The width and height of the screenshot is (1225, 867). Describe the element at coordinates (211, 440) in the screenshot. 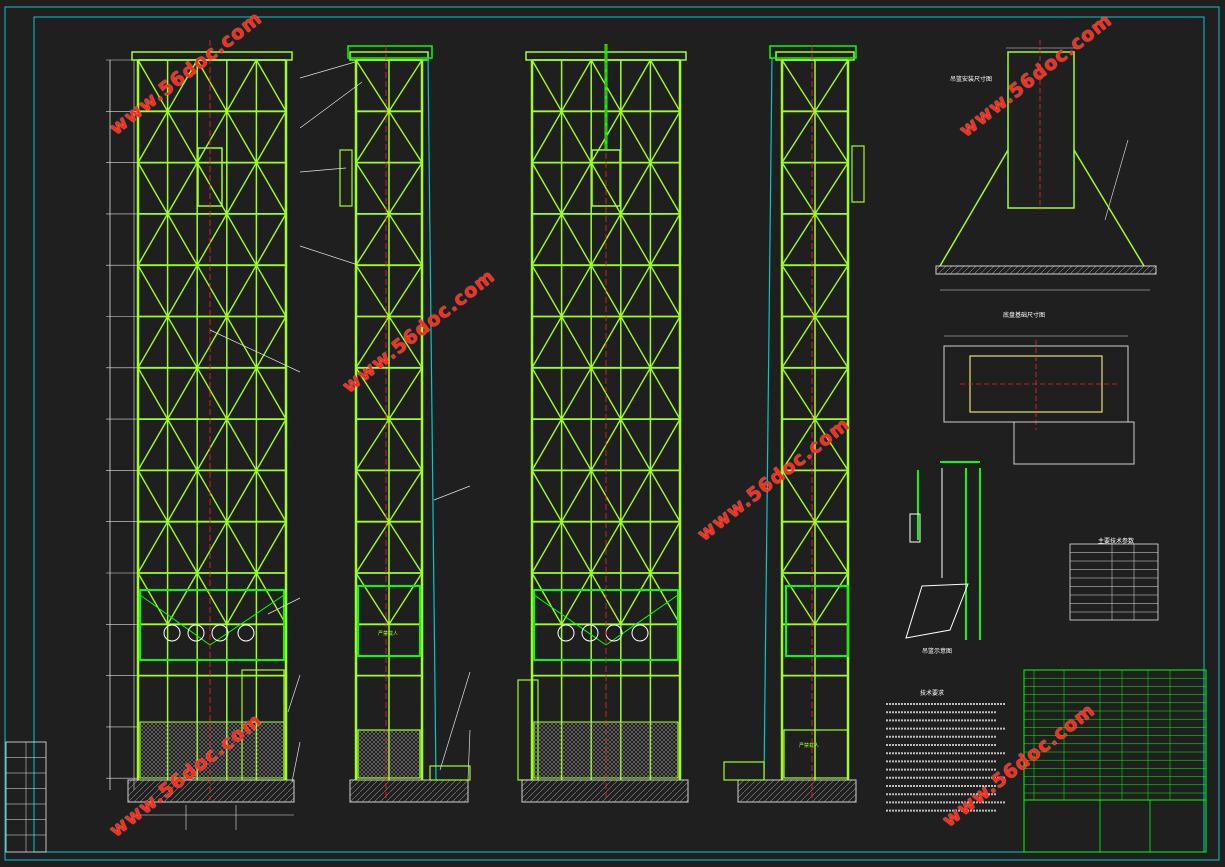

I see `front-elevation` at that location.